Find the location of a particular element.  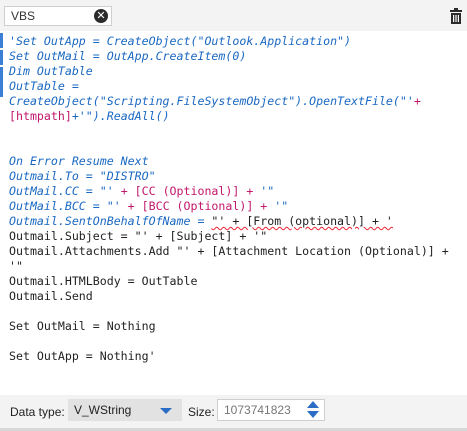

code-token: Dim OutTable is located at coordinates (51, 71).